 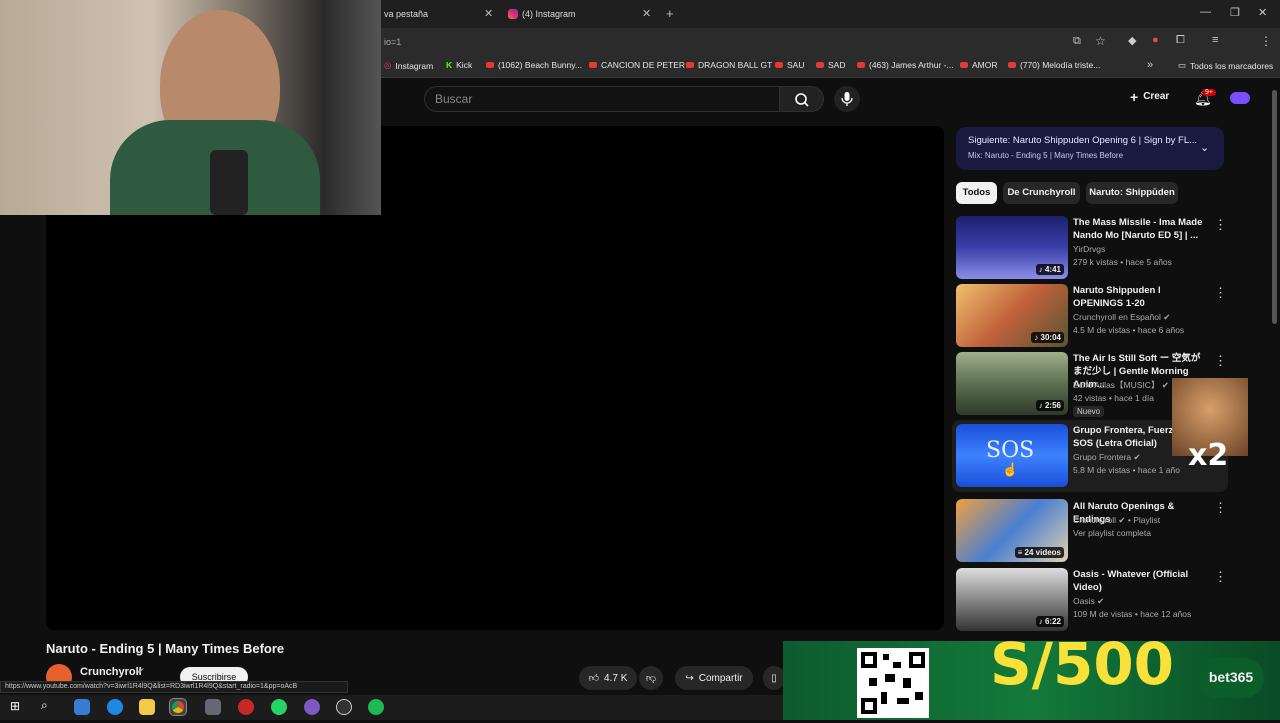 What do you see at coordinates (1126, 470) in the screenshot?
I see `rec-meta: 5.8 M de vistas • hace 1 año` at bounding box center [1126, 470].